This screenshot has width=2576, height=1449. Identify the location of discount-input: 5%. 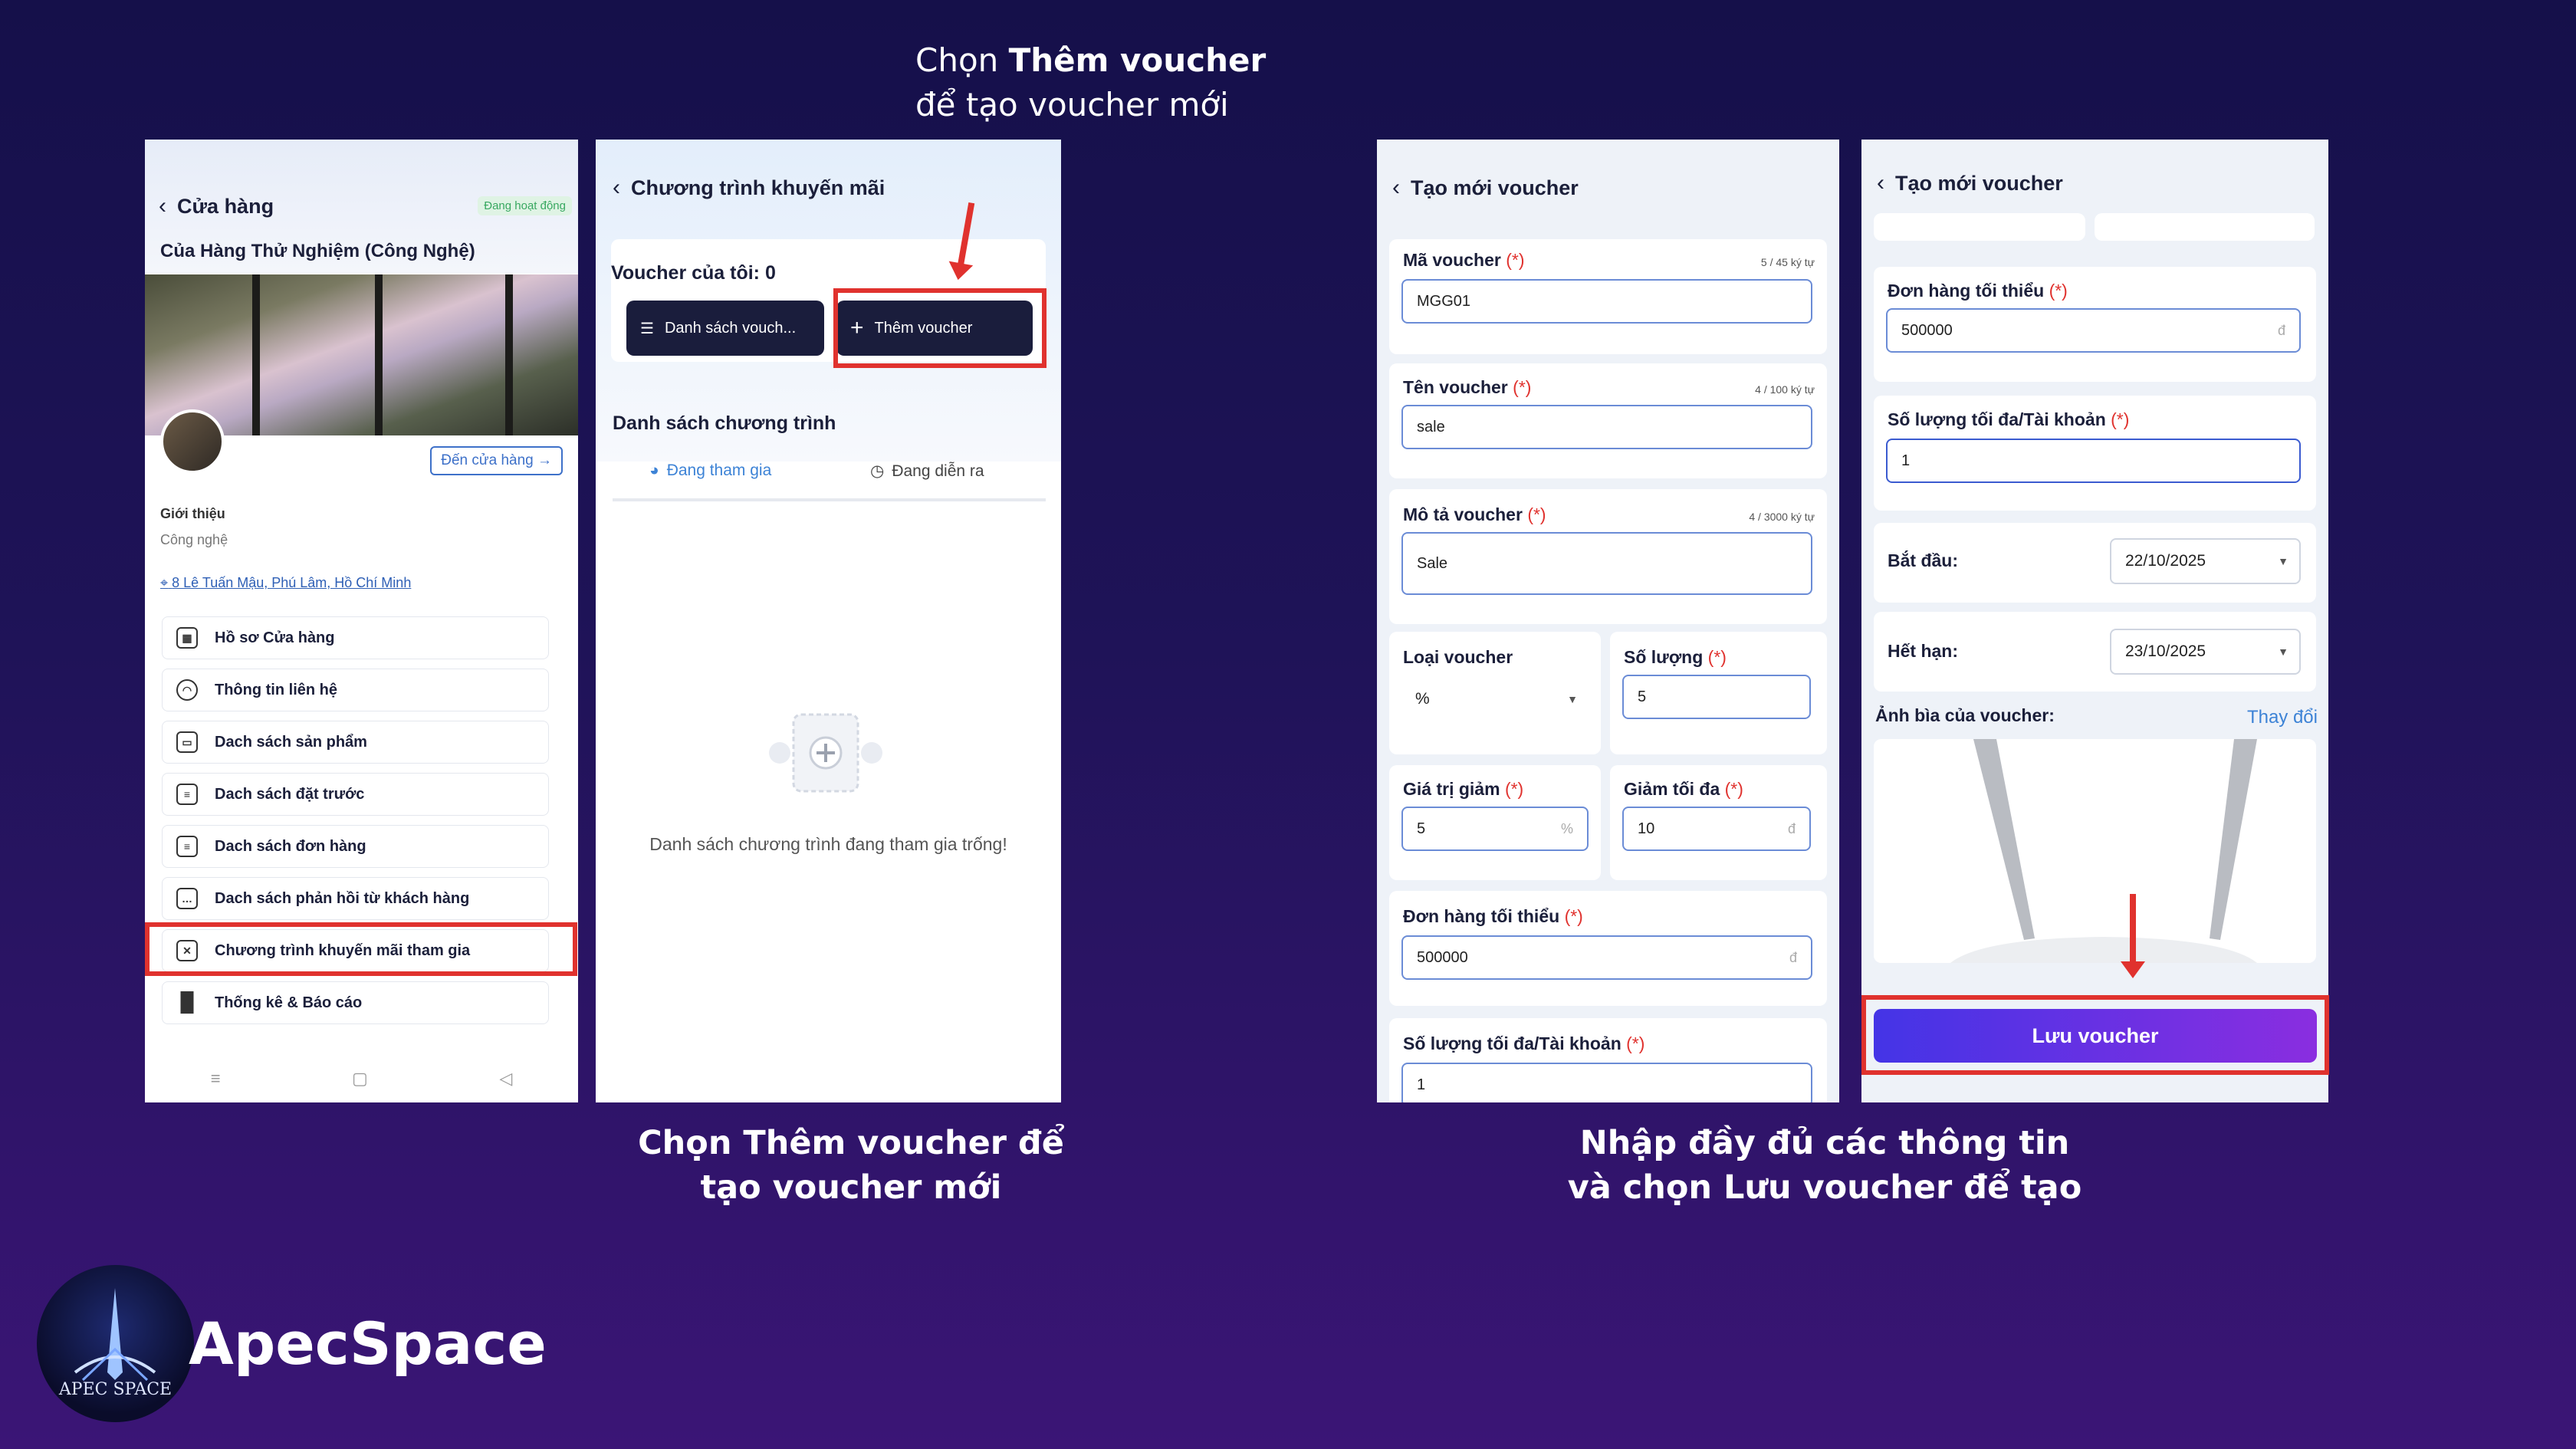
(1495, 829).